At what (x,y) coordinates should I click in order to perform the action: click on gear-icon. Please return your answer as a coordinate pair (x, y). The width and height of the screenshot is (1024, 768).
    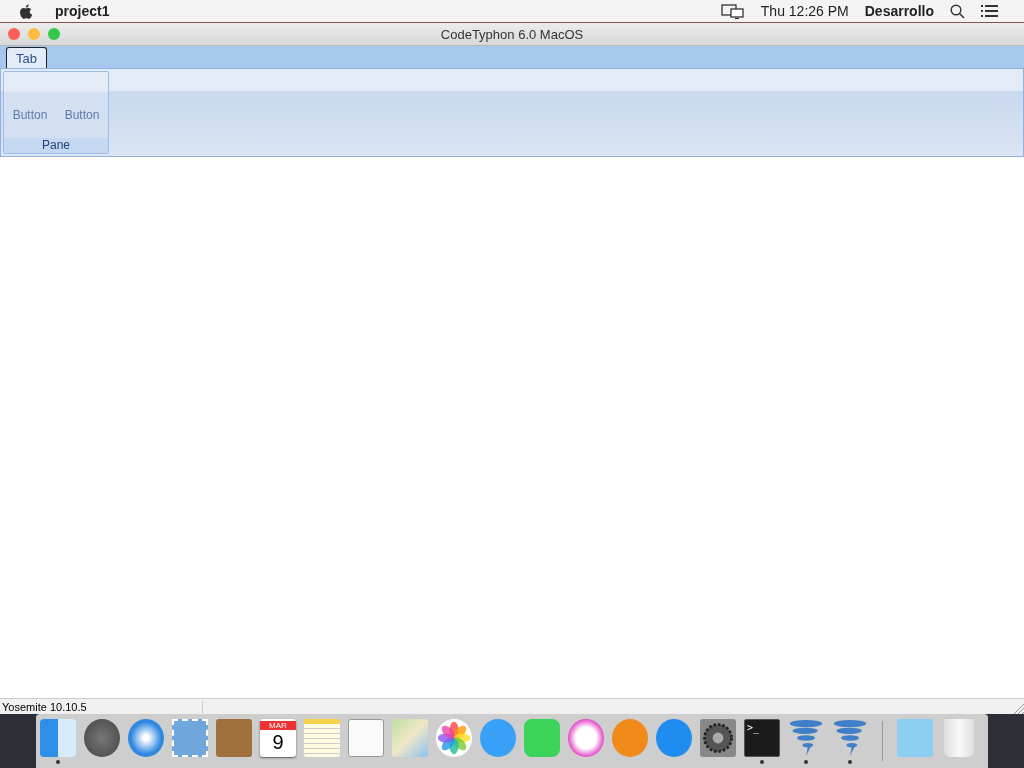
    Looking at the image, I should click on (718, 737).